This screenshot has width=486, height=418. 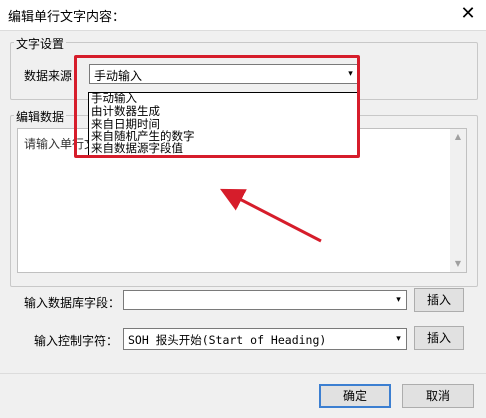 I want to click on source-label: 数据来源：, so click(x=54, y=76).